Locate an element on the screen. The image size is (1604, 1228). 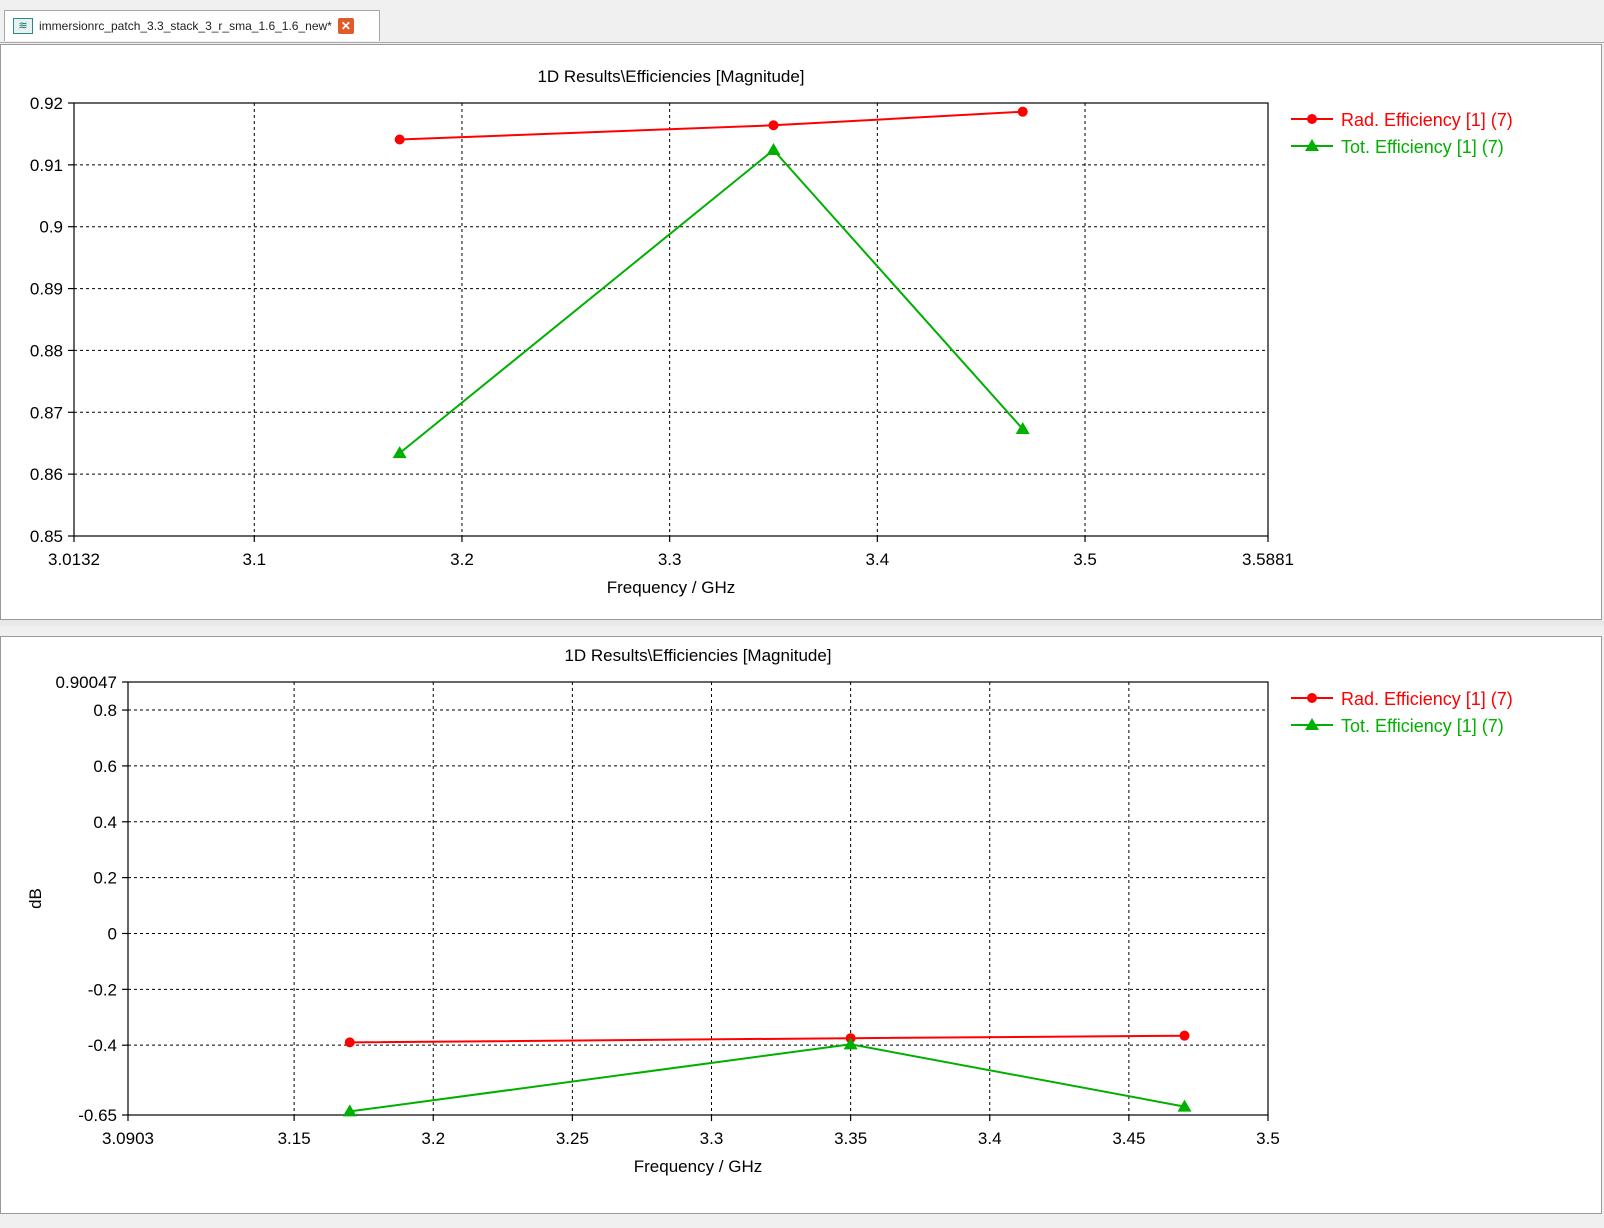
y-tick-label: 0.9 is located at coordinates (51, 227).